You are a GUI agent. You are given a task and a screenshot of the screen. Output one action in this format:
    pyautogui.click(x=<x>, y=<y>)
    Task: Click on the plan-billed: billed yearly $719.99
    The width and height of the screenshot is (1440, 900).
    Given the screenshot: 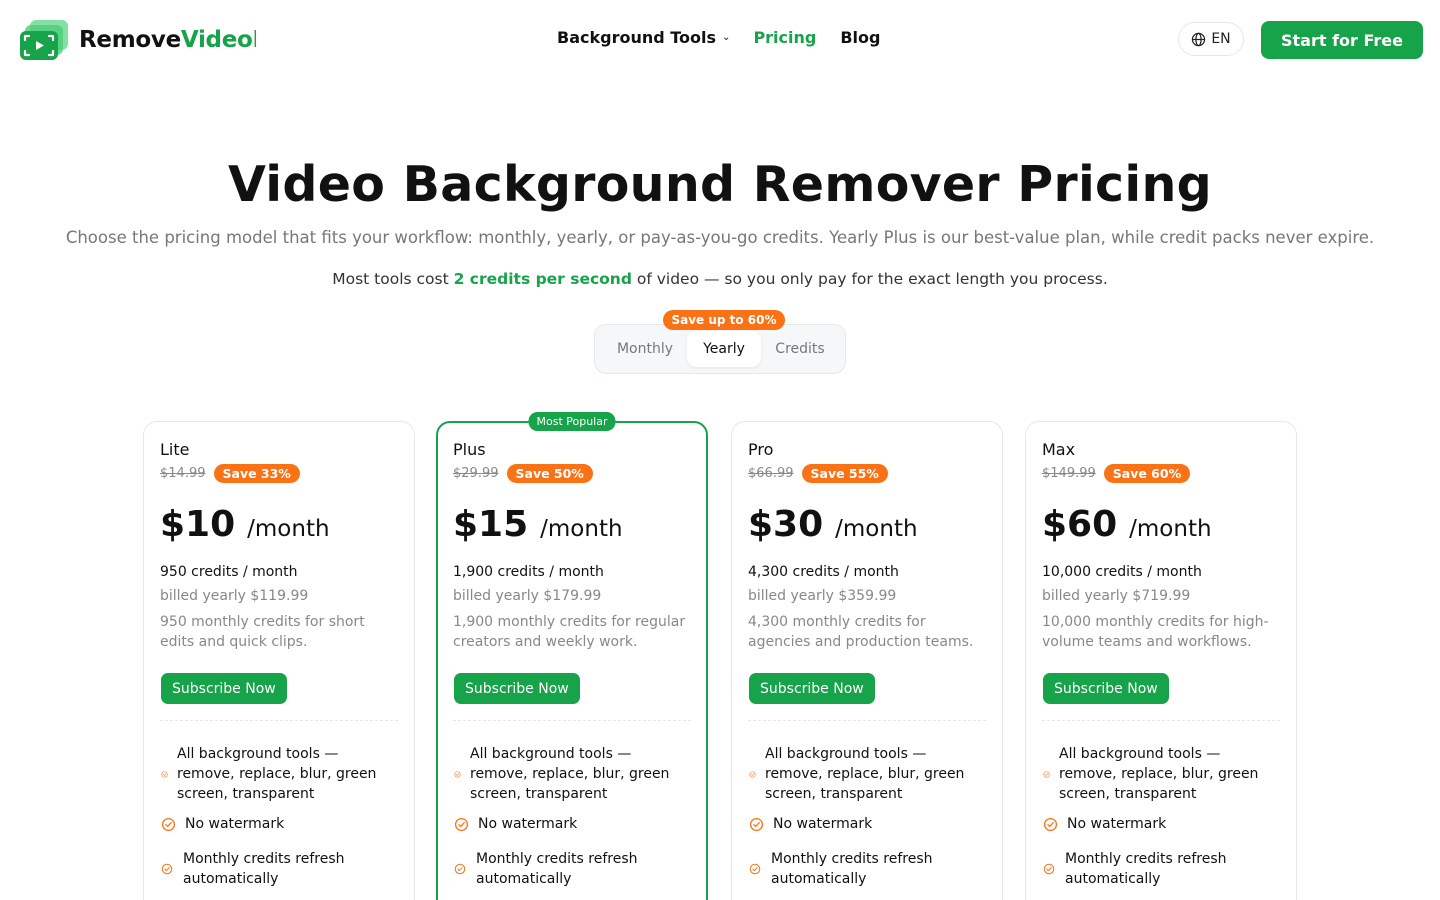 What is the action you would take?
    pyautogui.click(x=1116, y=596)
    